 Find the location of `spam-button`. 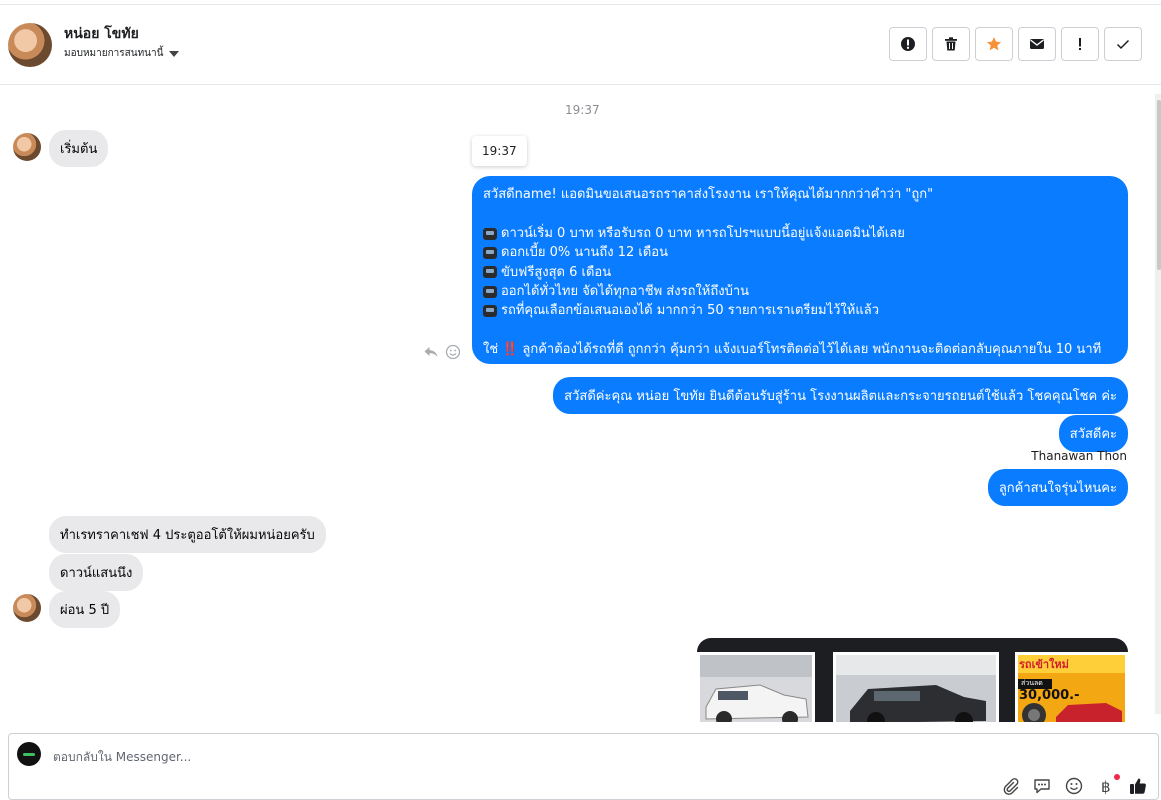

spam-button is located at coordinates (908, 44).